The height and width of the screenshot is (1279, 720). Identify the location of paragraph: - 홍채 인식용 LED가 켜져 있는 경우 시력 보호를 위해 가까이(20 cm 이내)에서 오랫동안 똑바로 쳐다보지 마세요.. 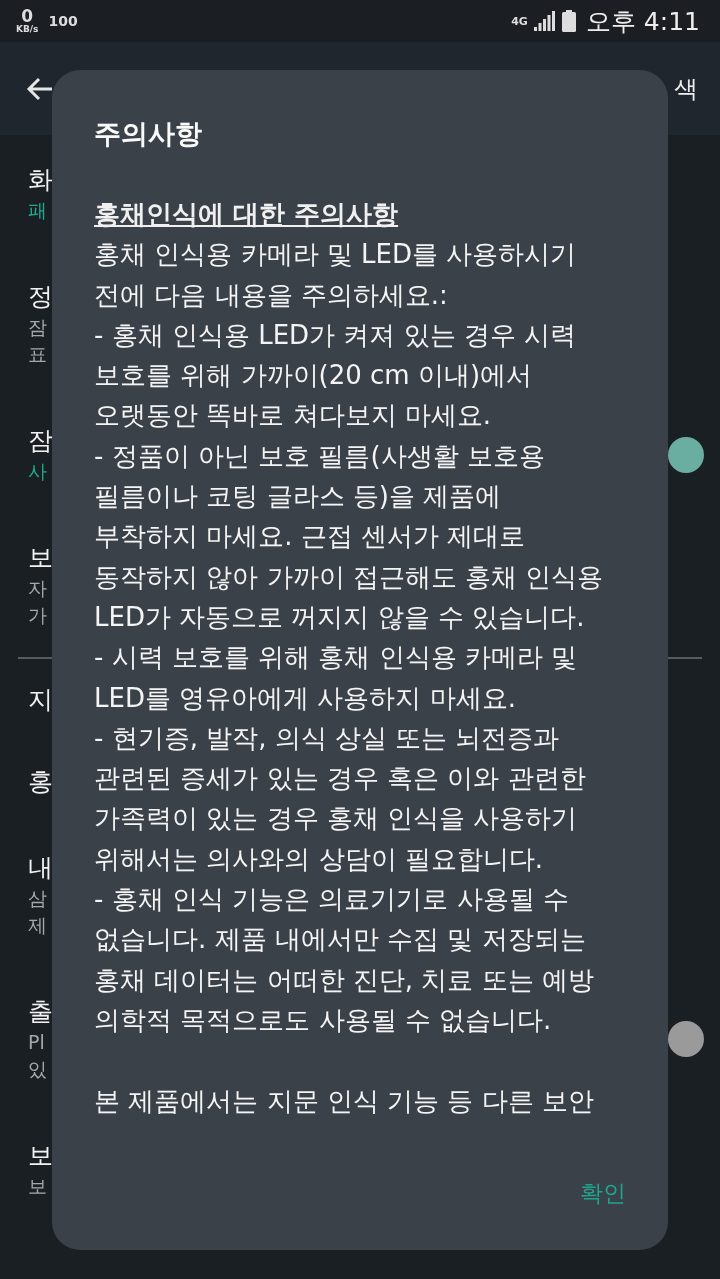
(336, 375).